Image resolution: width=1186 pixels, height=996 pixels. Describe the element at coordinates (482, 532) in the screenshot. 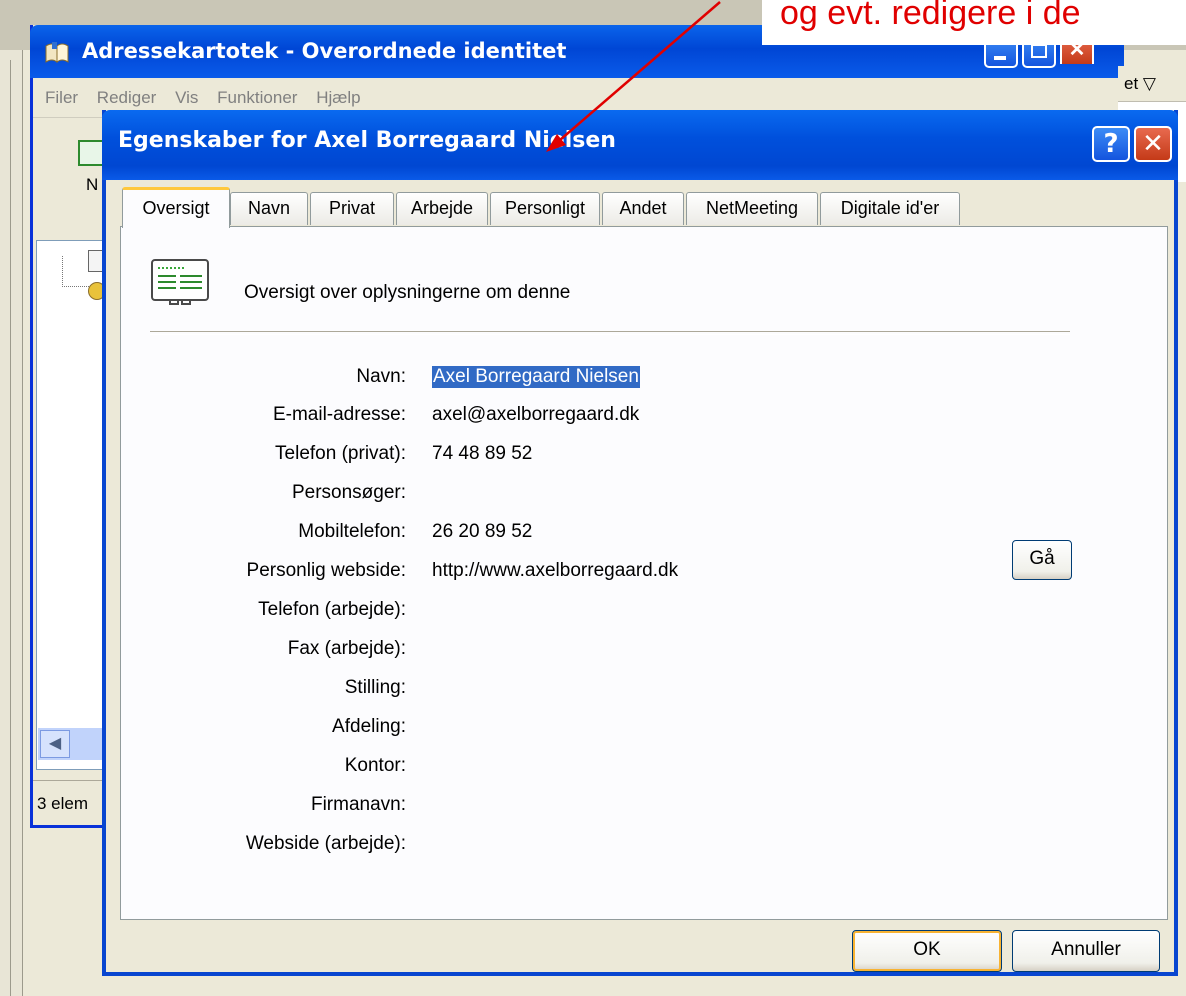

I see `value-mobile: 26 20 89 52` at that location.